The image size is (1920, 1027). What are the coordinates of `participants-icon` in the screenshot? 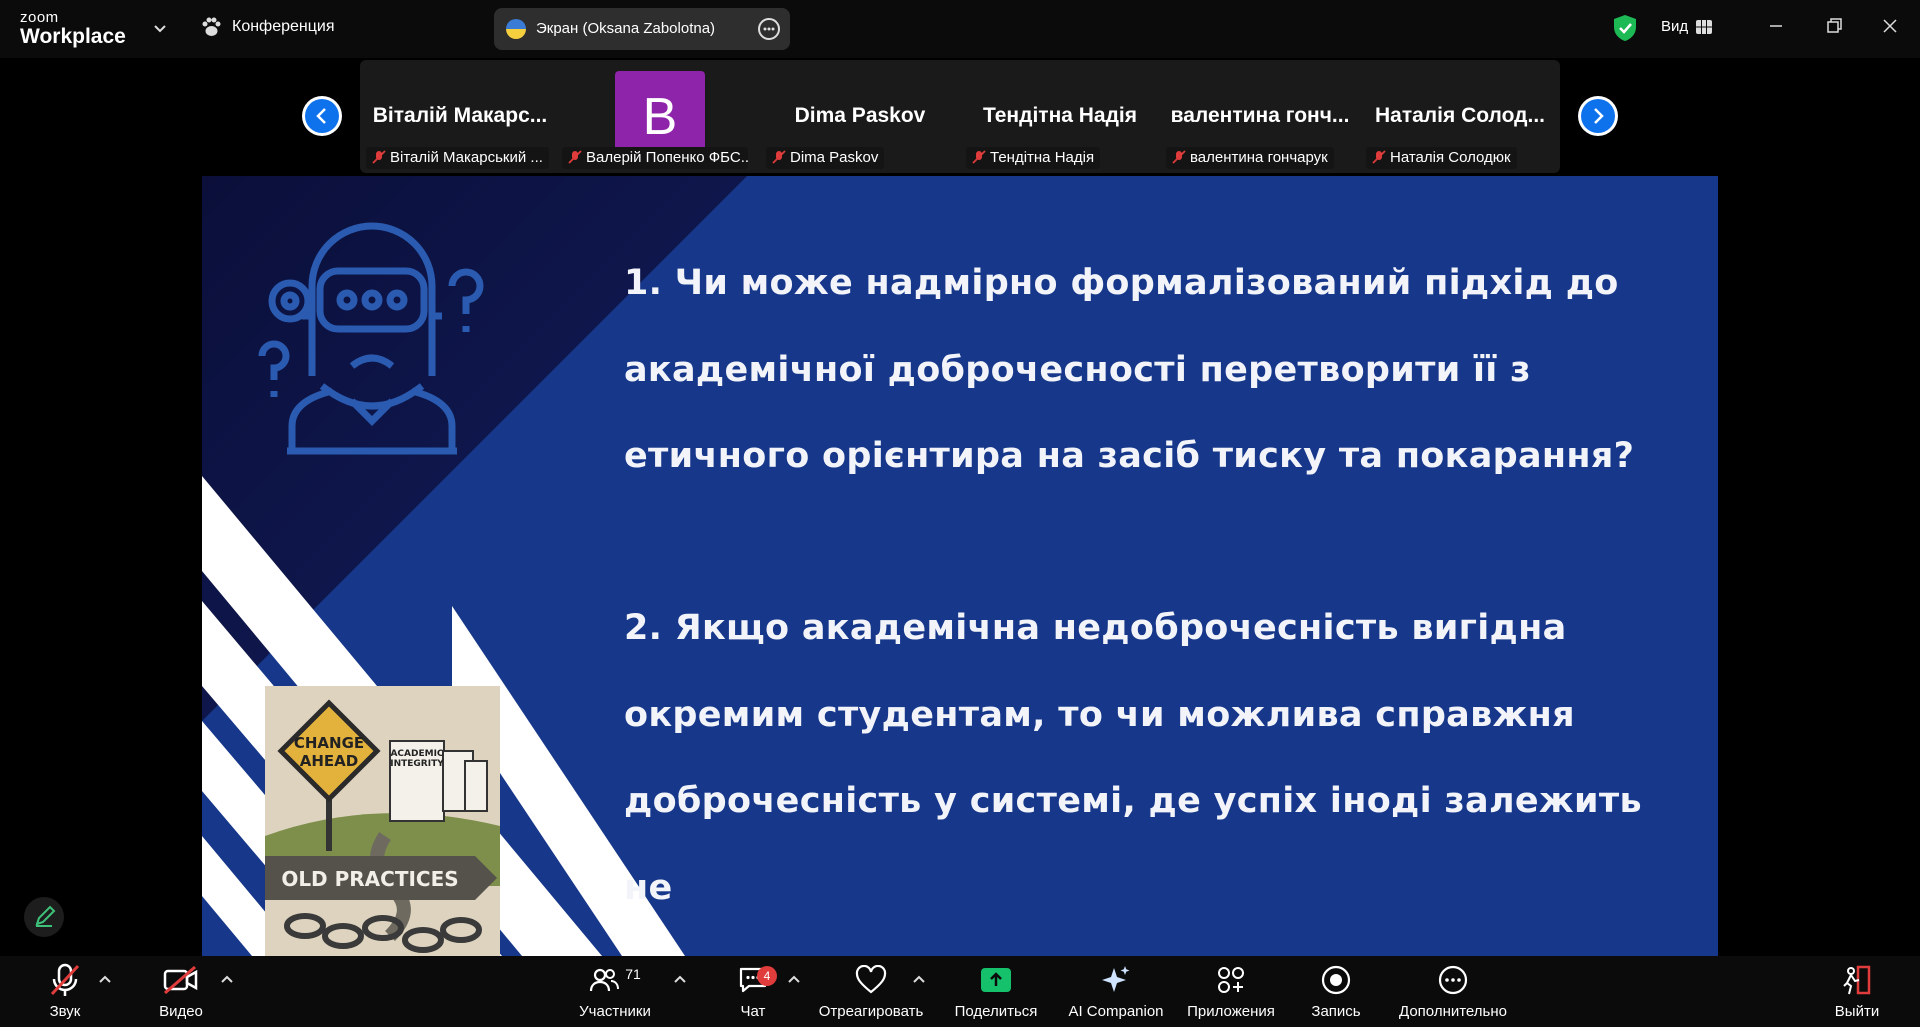 It's located at (605, 980).